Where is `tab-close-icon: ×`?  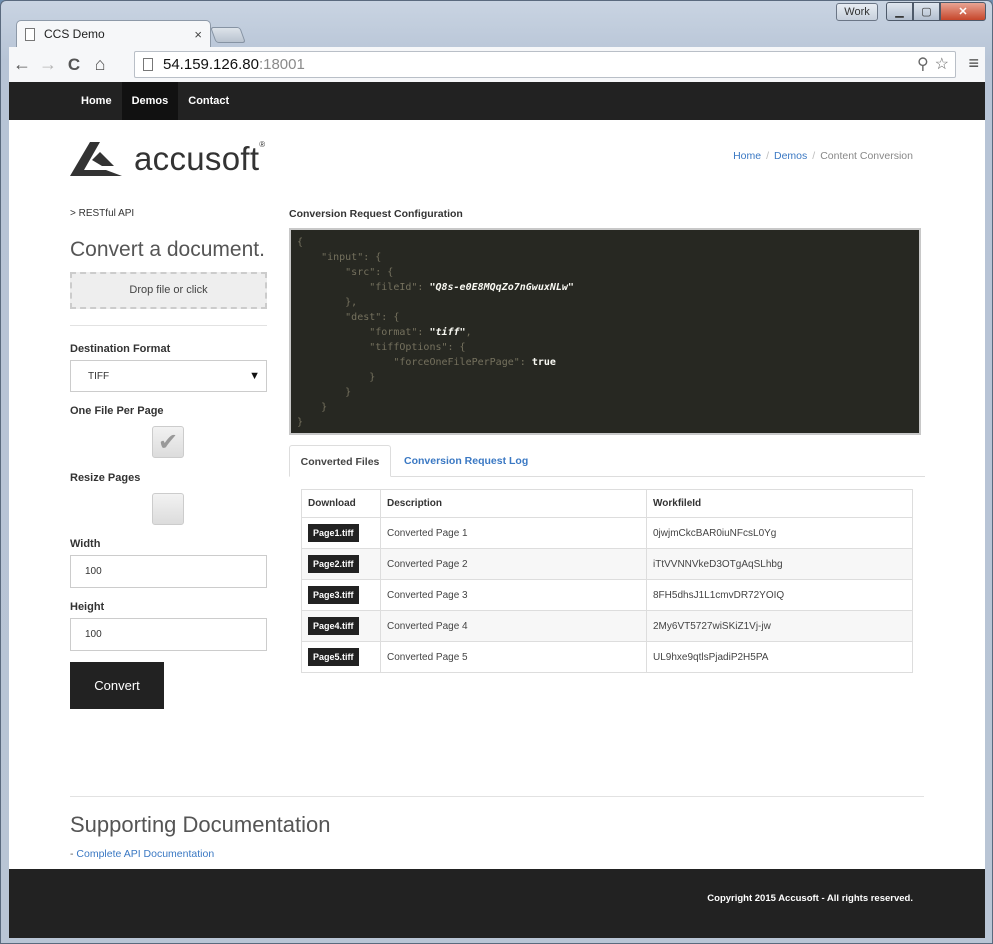 tab-close-icon: × is located at coordinates (198, 34).